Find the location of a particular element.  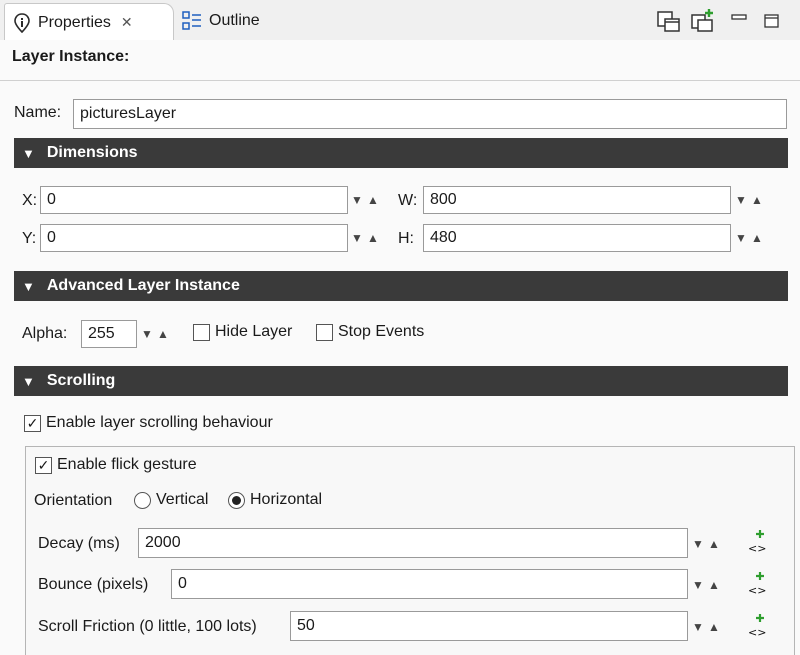

page-title: Layer Instance: is located at coordinates (71, 56).